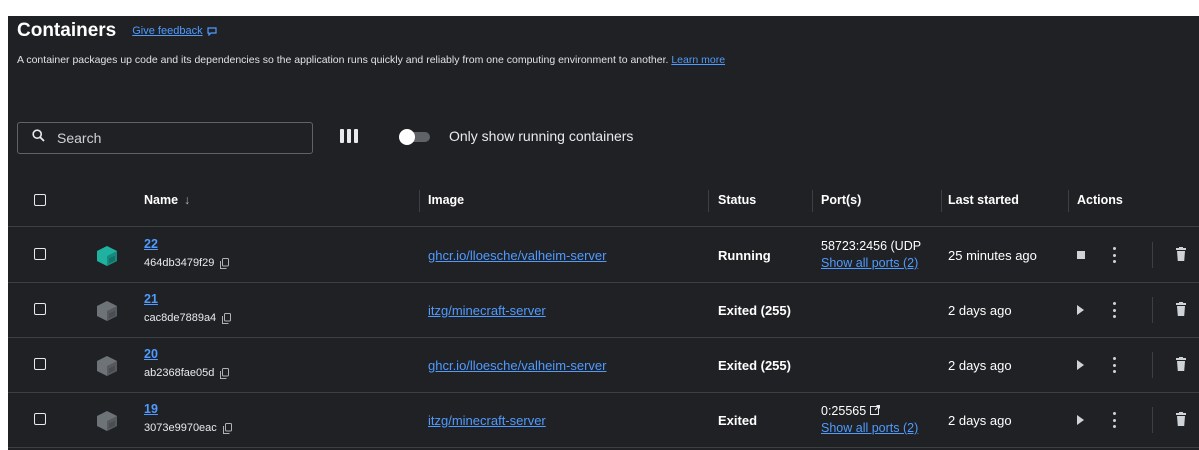 Image resolution: width=1199 pixels, height=450 pixels. What do you see at coordinates (841, 200) in the screenshot?
I see `column-header-ports: Port(s)` at bounding box center [841, 200].